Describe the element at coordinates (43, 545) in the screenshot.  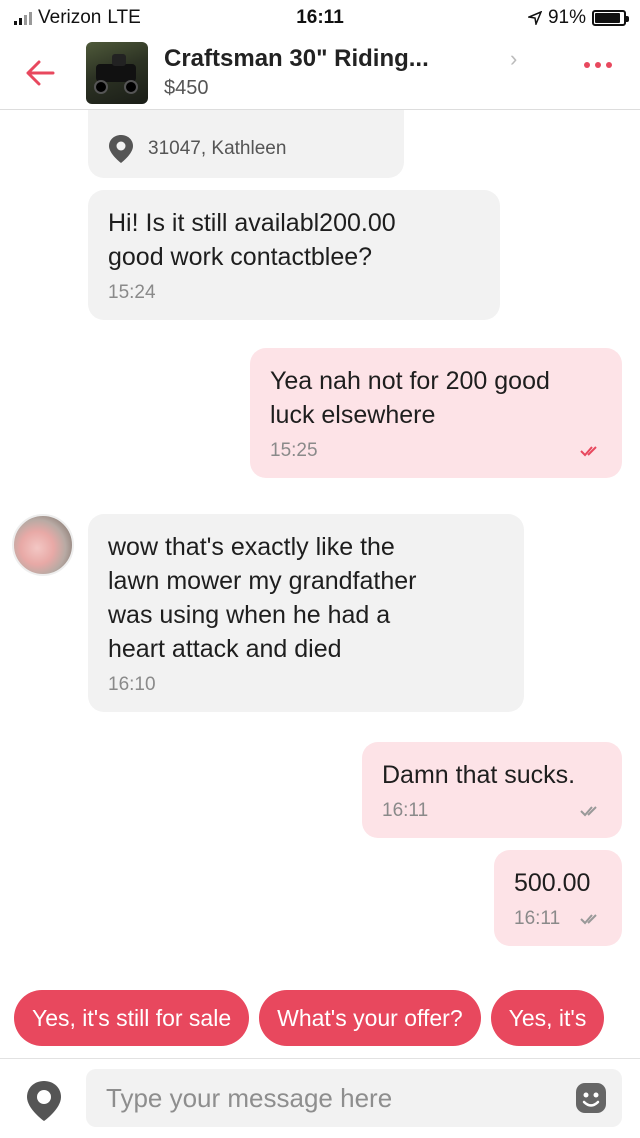
I see `avatar` at that location.